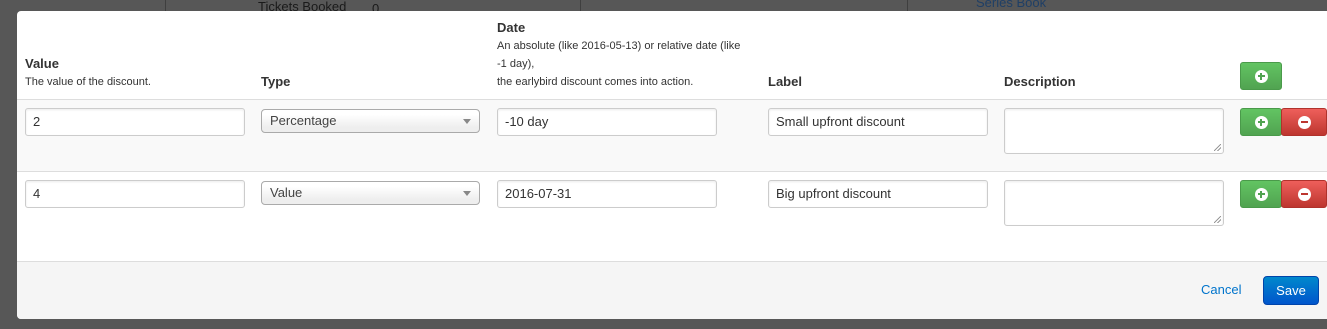 The image size is (1327, 329). Describe the element at coordinates (607, 194) in the screenshot. I see `date-input: 2016-07-31` at that location.